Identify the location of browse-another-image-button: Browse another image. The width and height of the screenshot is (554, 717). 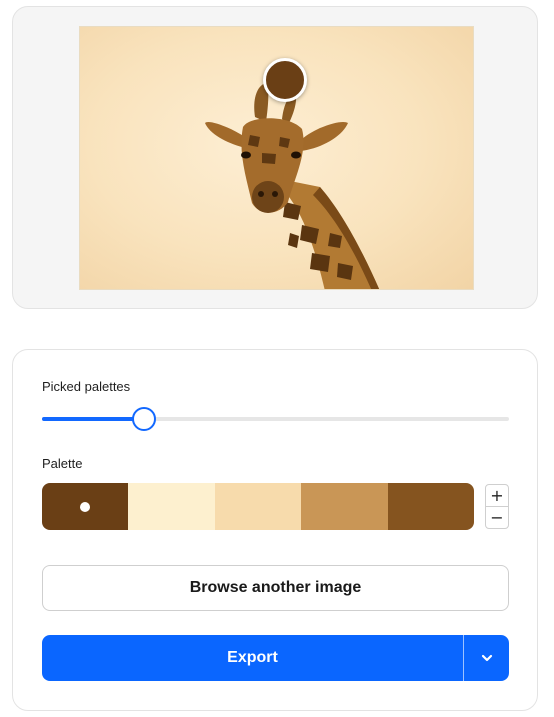
(275, 588).